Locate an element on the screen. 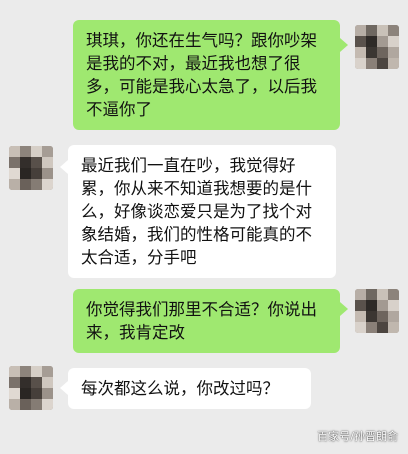 This screenshot has height=454, width=408. message-bubble-sent: 你觉得我们那里不合适？你说出 来，我肯定改 is located at coordinates (206, 321).